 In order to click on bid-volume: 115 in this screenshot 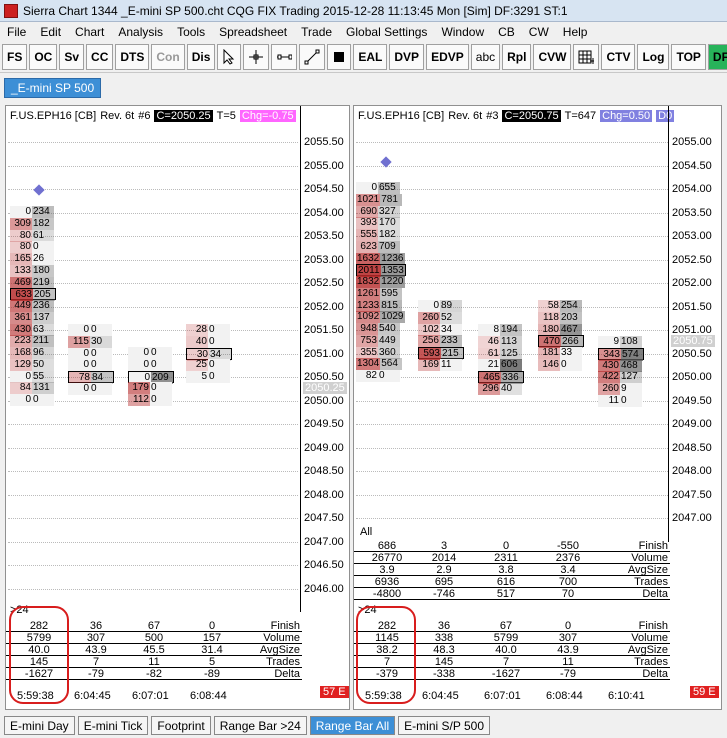, I will do `click(79, 341)`.